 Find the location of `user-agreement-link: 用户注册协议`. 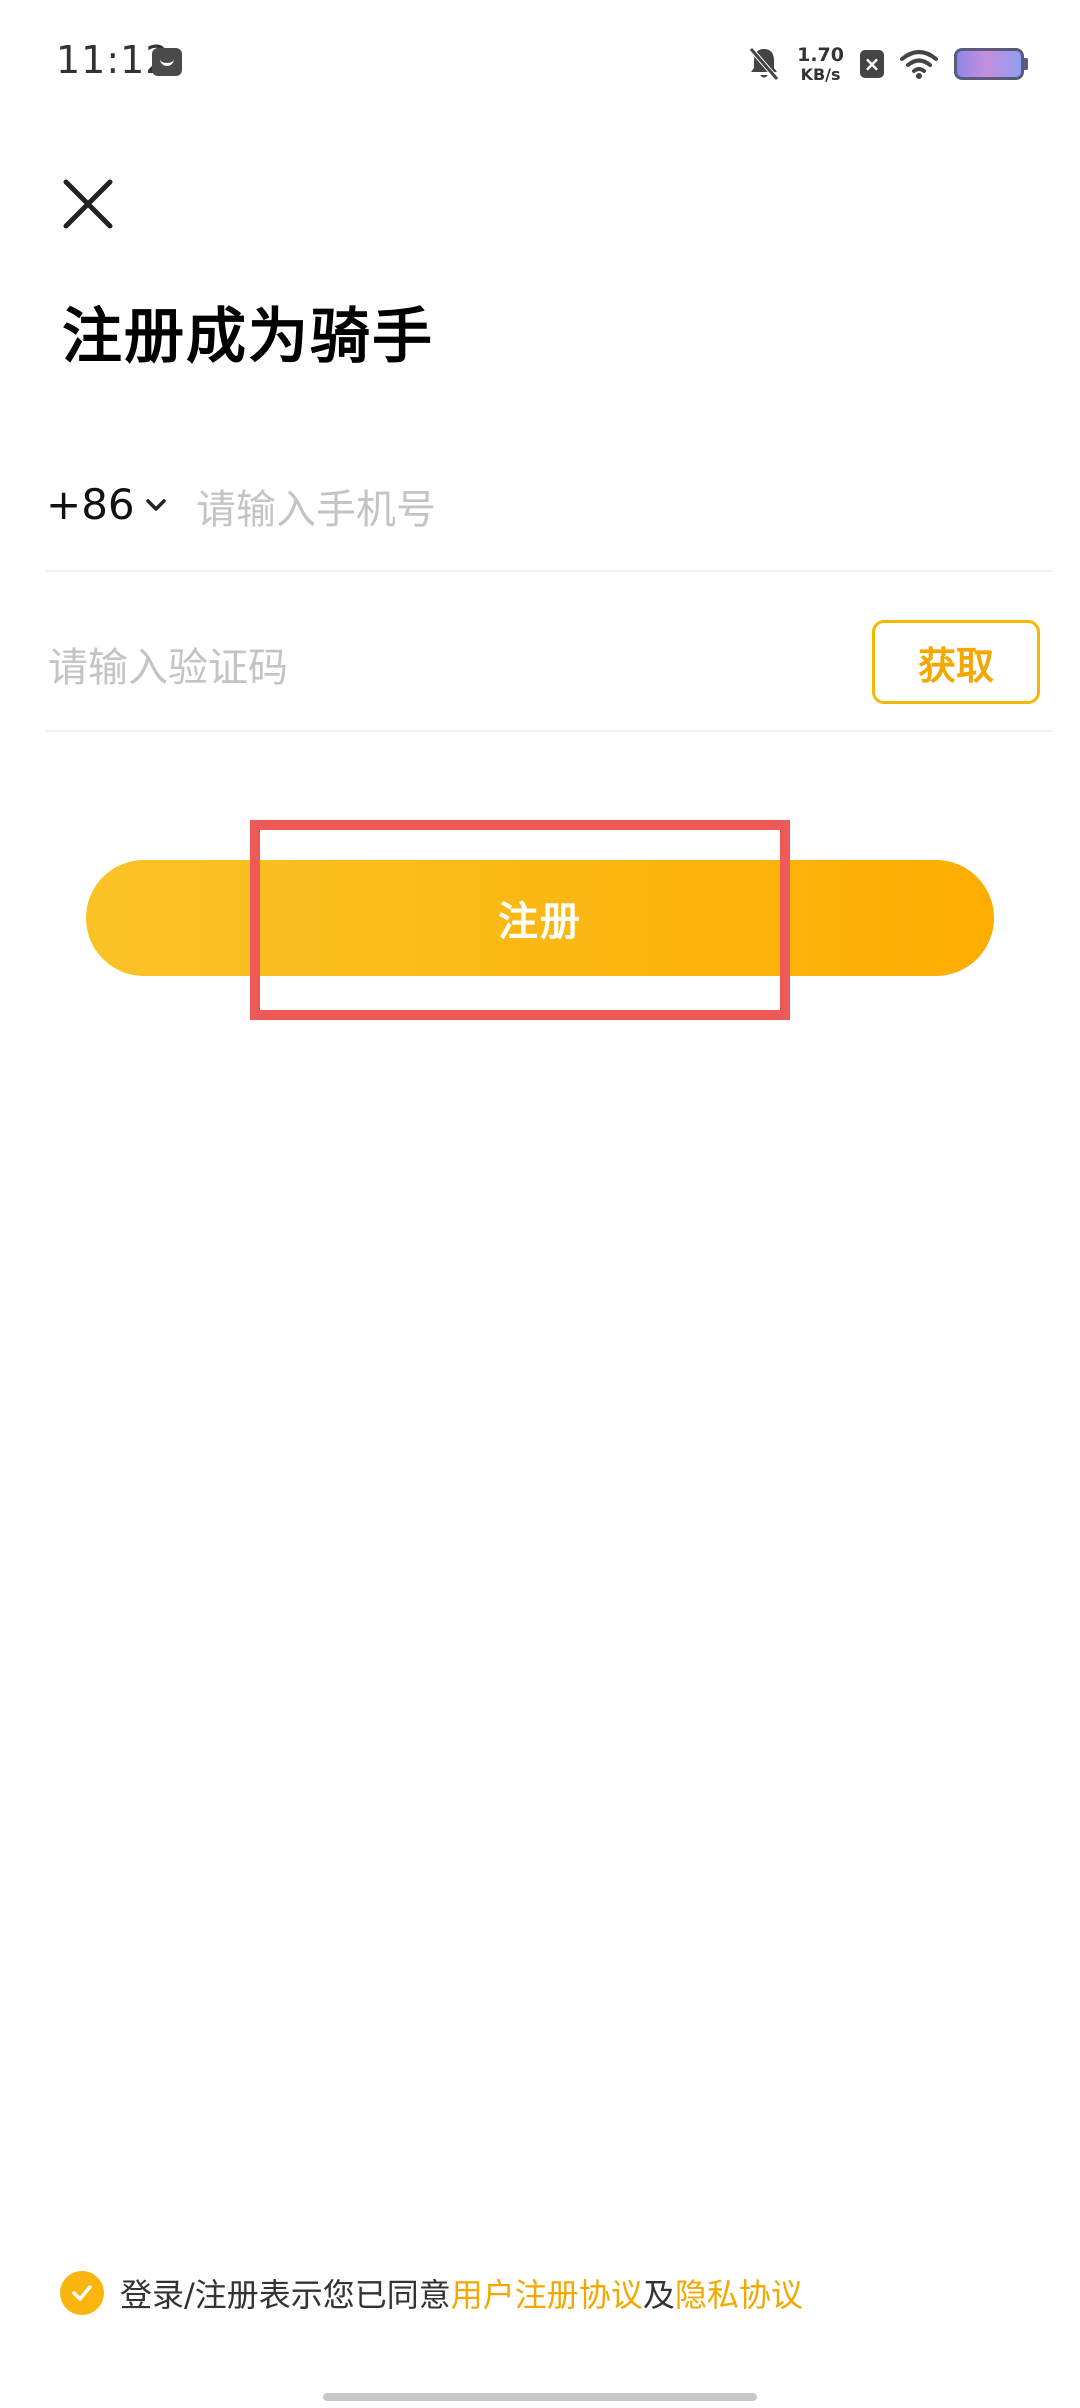

user-agreement-link: 用户注册协议 is located at coordinates (547, 2295).